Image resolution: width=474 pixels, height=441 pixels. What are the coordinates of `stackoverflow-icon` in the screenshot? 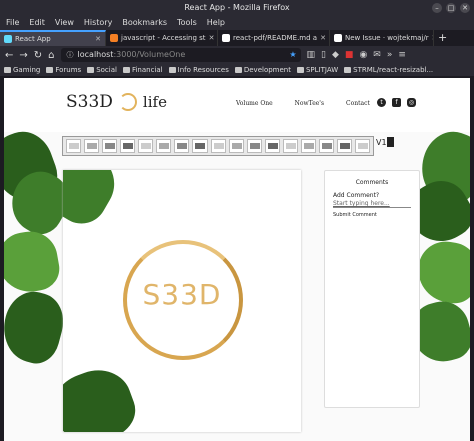 It's located at (114, 38).